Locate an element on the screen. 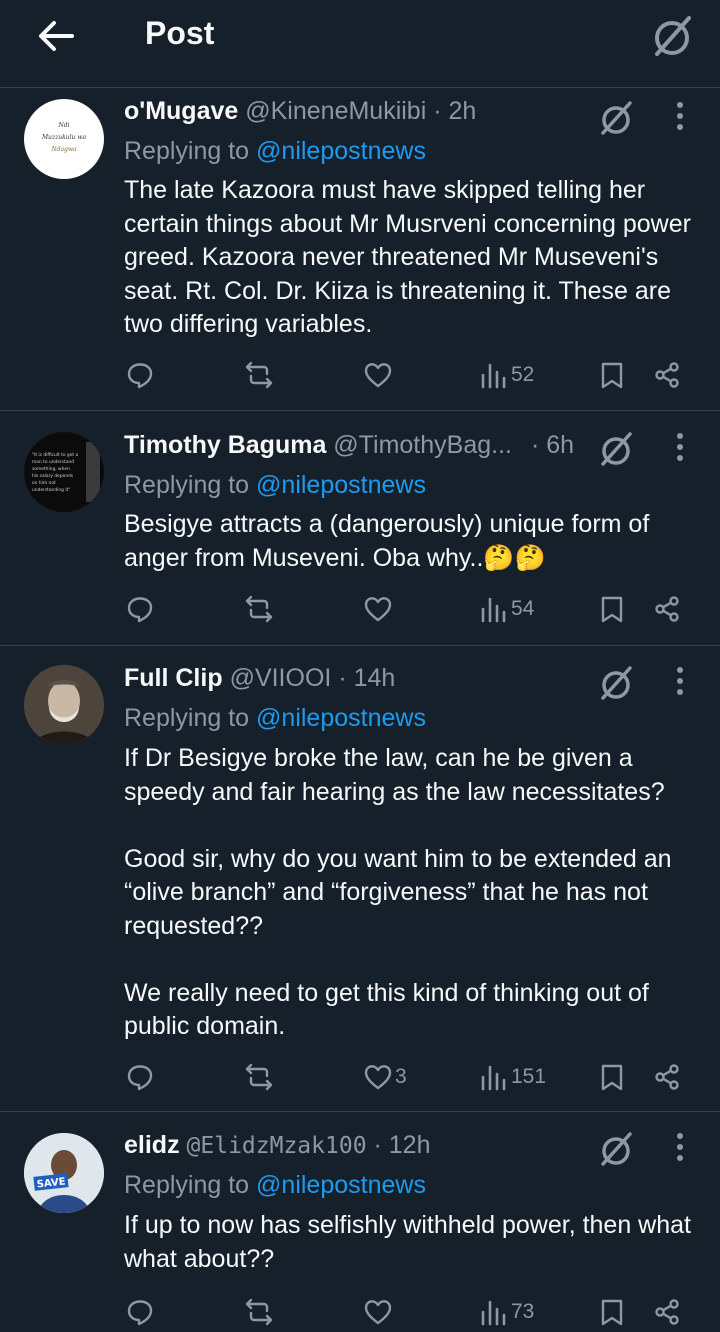  display-name: Full Clip is located at coordinates (173, 678).